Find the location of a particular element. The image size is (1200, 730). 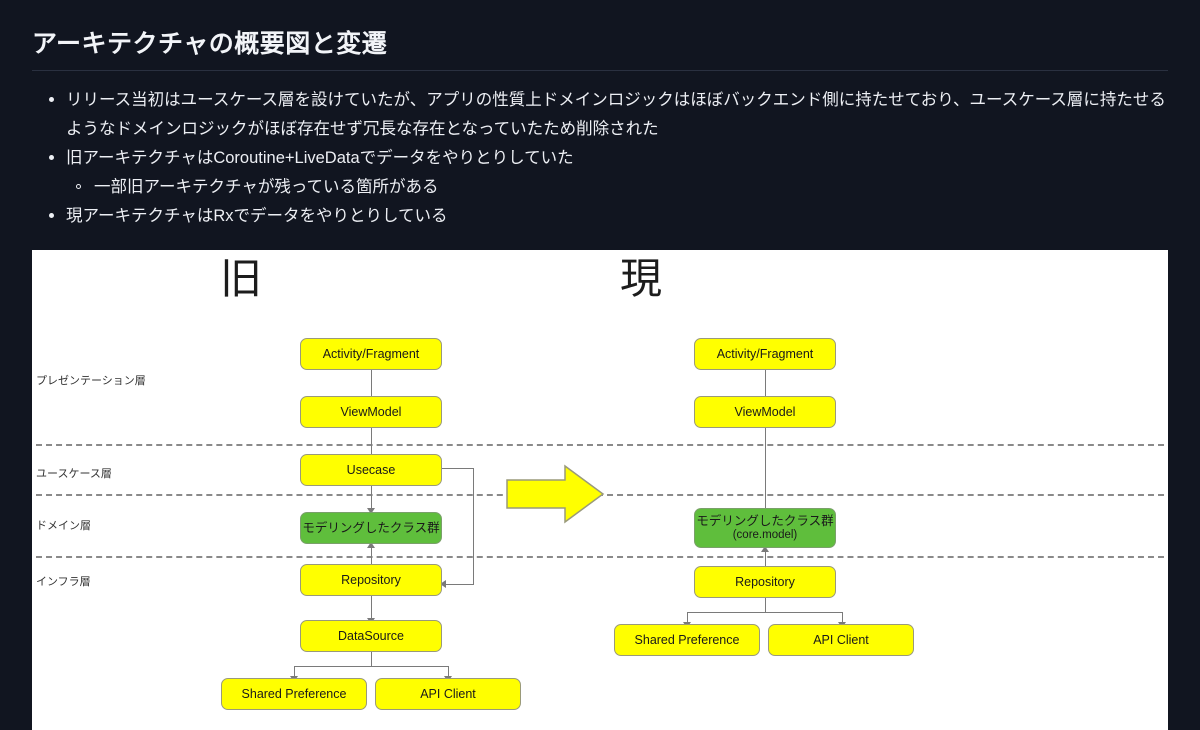

node-old-datasource: DataSource is located at coordinates (371, 636).